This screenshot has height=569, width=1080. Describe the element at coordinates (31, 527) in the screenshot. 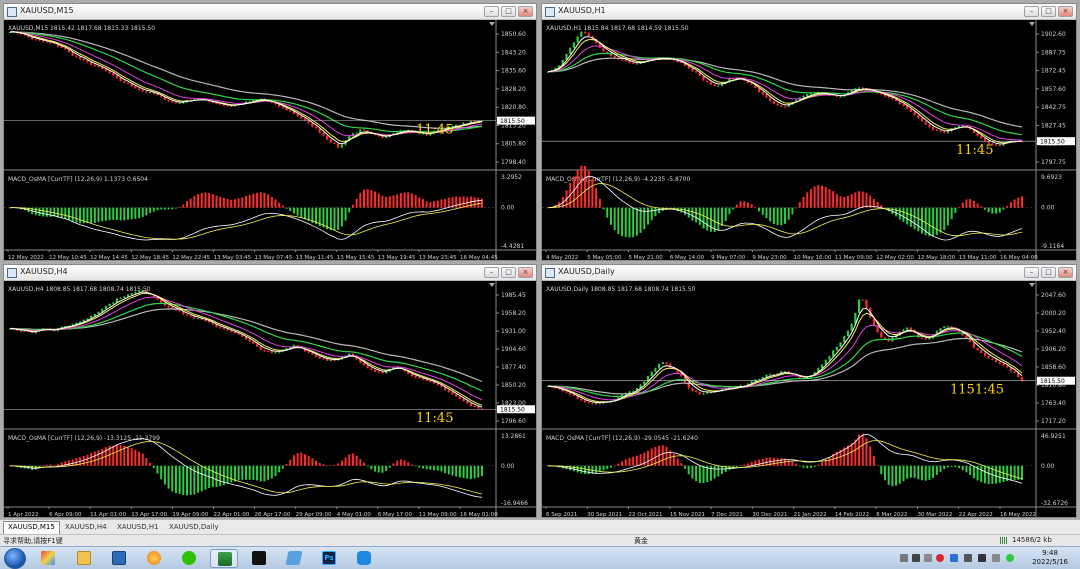

I see `tab-xauusd-m15: XAUUSD,M15` at that location.